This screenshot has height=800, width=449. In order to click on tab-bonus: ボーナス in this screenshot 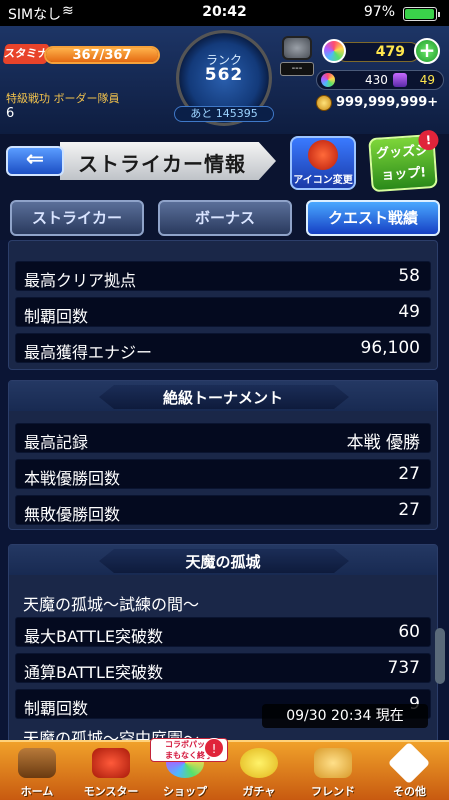, I will do `click(225, 218)`.